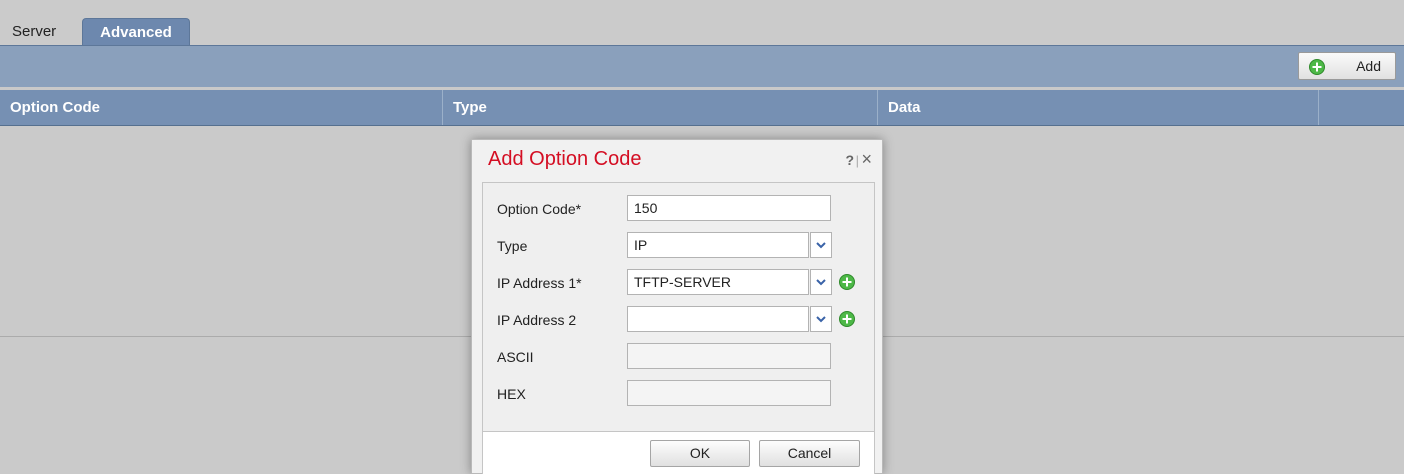 The image size is (1404, 474). I want to click on column-header-type: Type, so click(660, 107).